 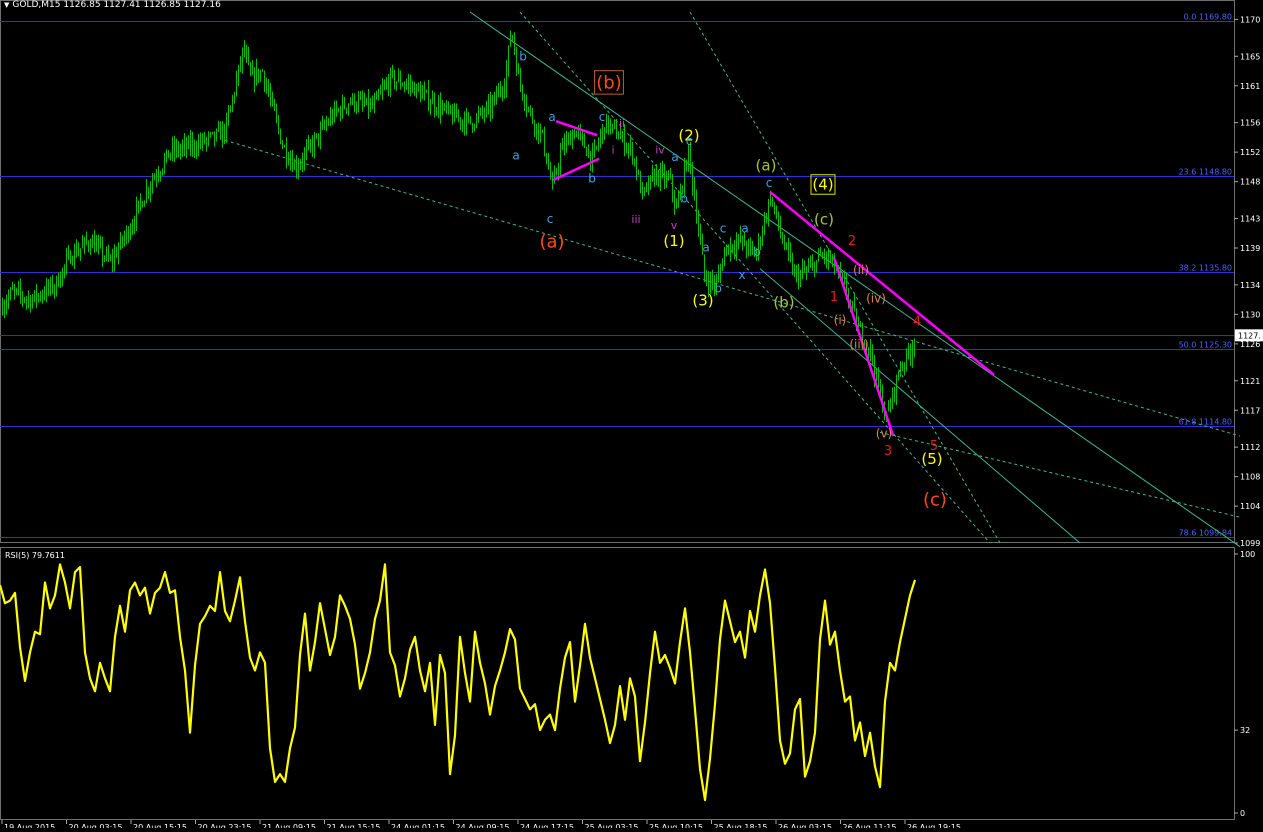 I want to click on ohlc-label: 1126.85 1127.41 1126.85 1127.16, so click(x=142, y=5).